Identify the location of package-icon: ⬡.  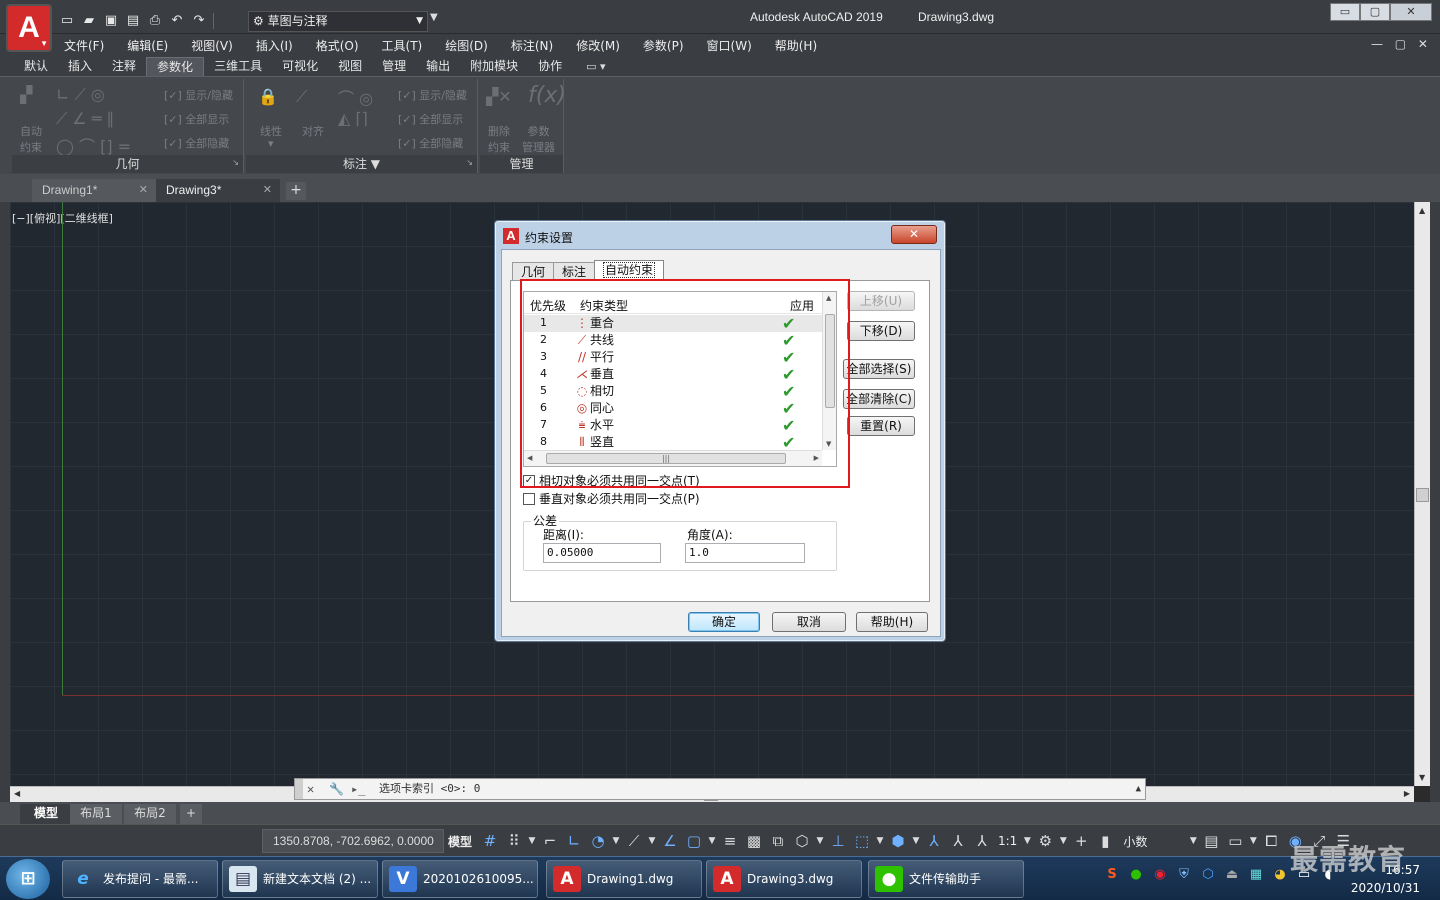
(1208, 875).